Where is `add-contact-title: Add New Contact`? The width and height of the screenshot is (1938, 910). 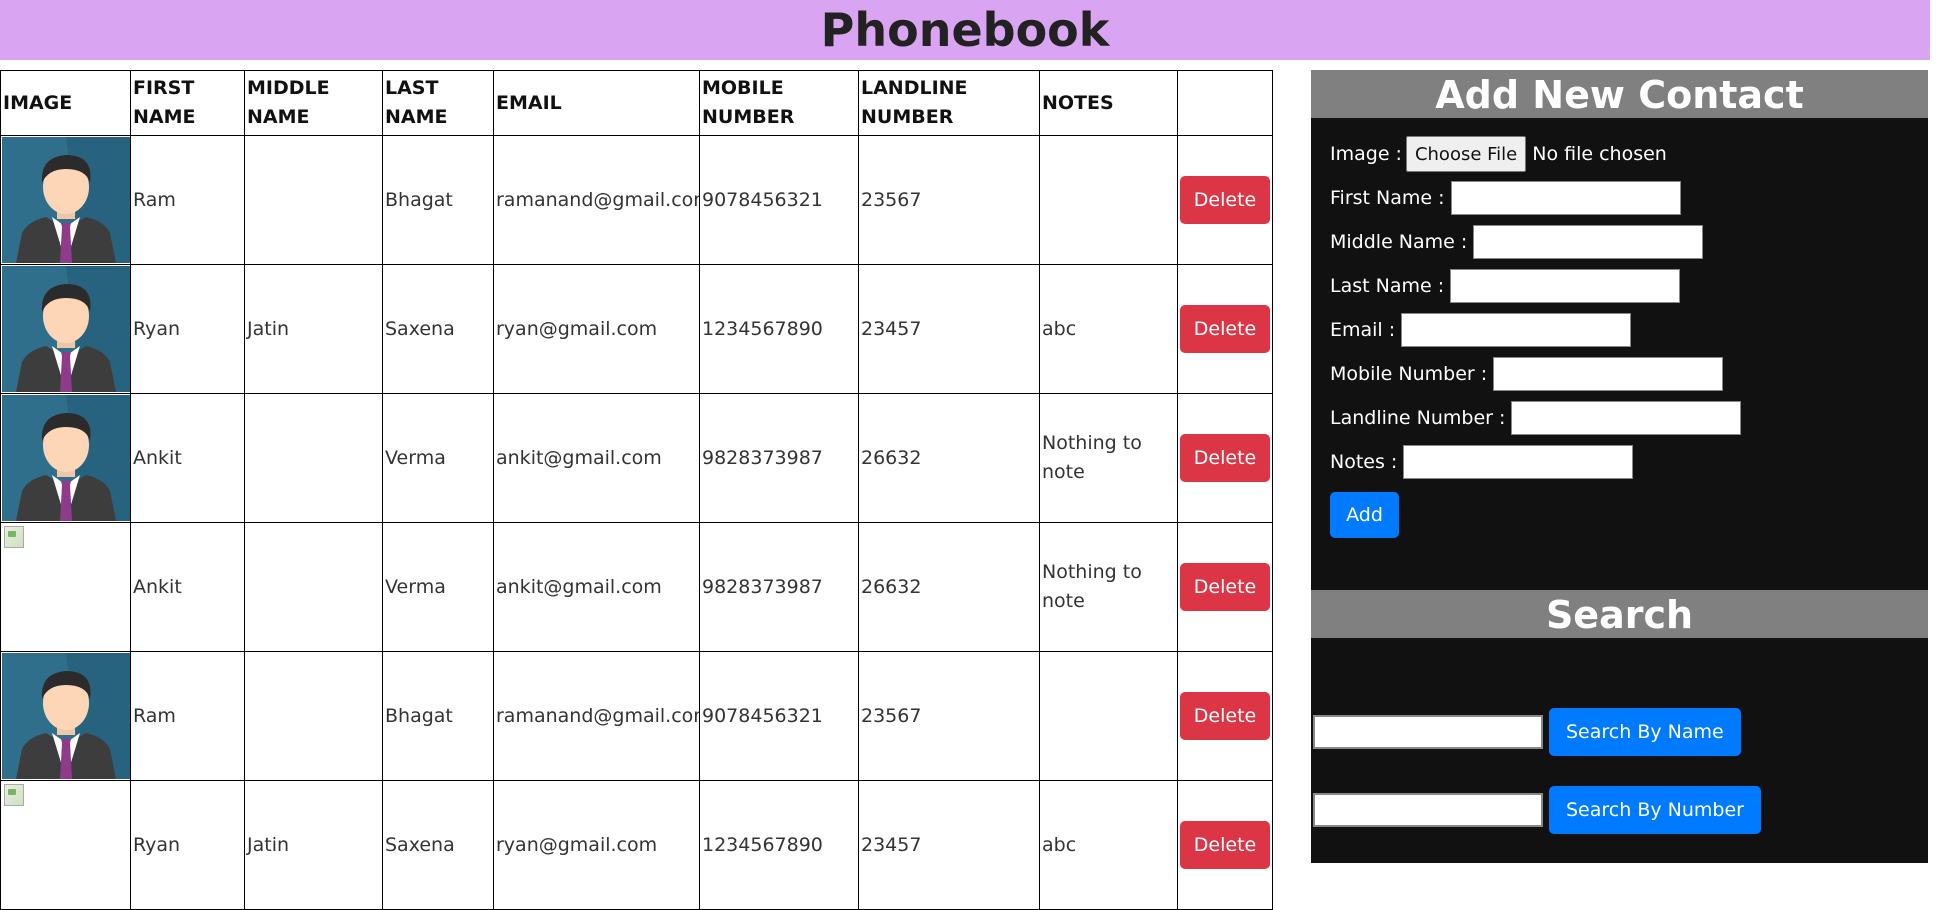 add-contact-title: Add New Contact is located at coordinates (1619, 94).